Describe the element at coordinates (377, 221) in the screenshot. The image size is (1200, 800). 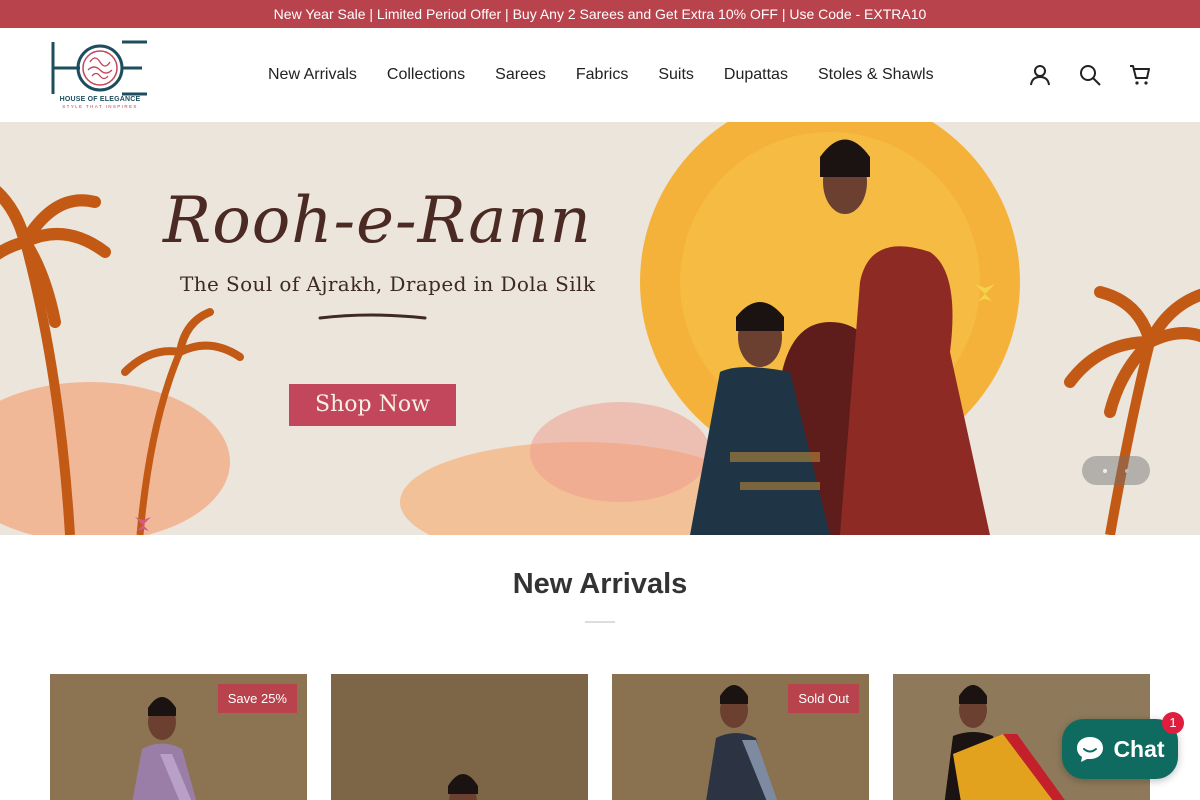
I see `hero-title: Rooh-e-Rann` at that location.